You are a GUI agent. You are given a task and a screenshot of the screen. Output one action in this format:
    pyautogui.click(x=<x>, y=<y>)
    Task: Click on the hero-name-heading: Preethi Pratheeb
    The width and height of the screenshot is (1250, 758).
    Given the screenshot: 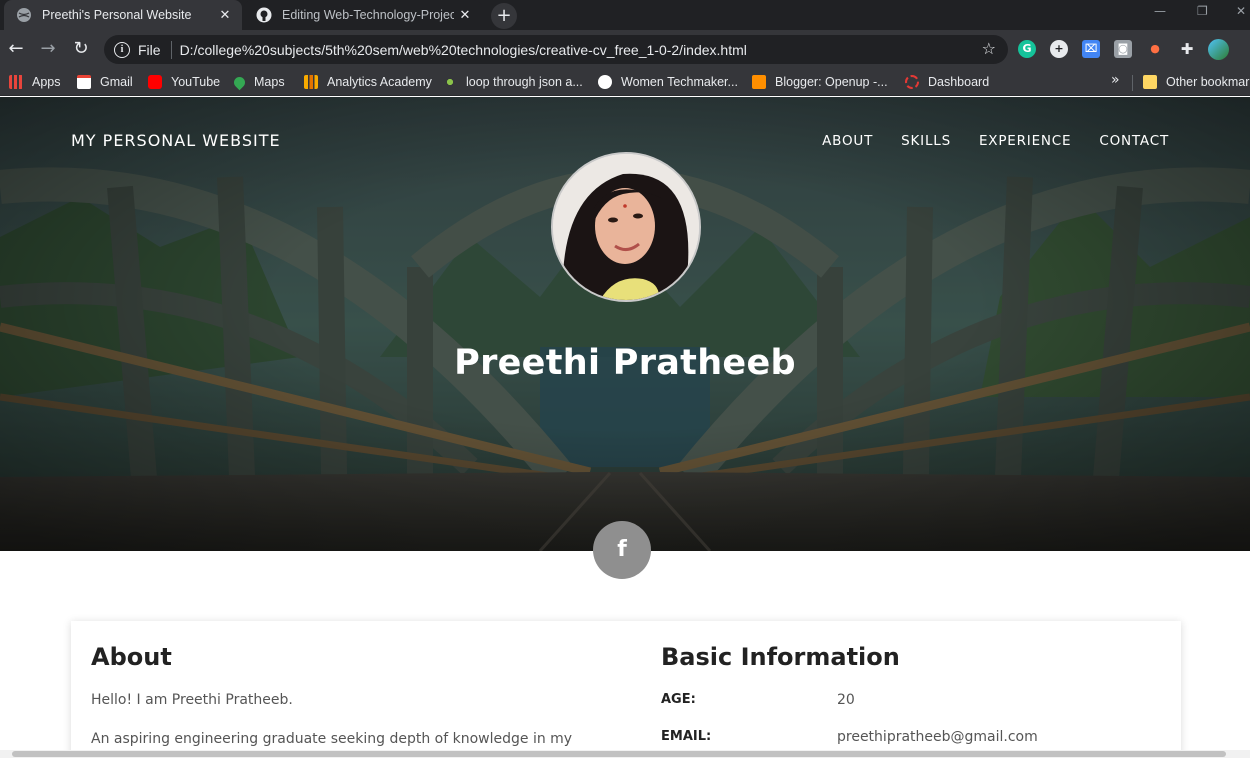 What is the action you would take?
    pyautogui.click(x=625, y=363)
    